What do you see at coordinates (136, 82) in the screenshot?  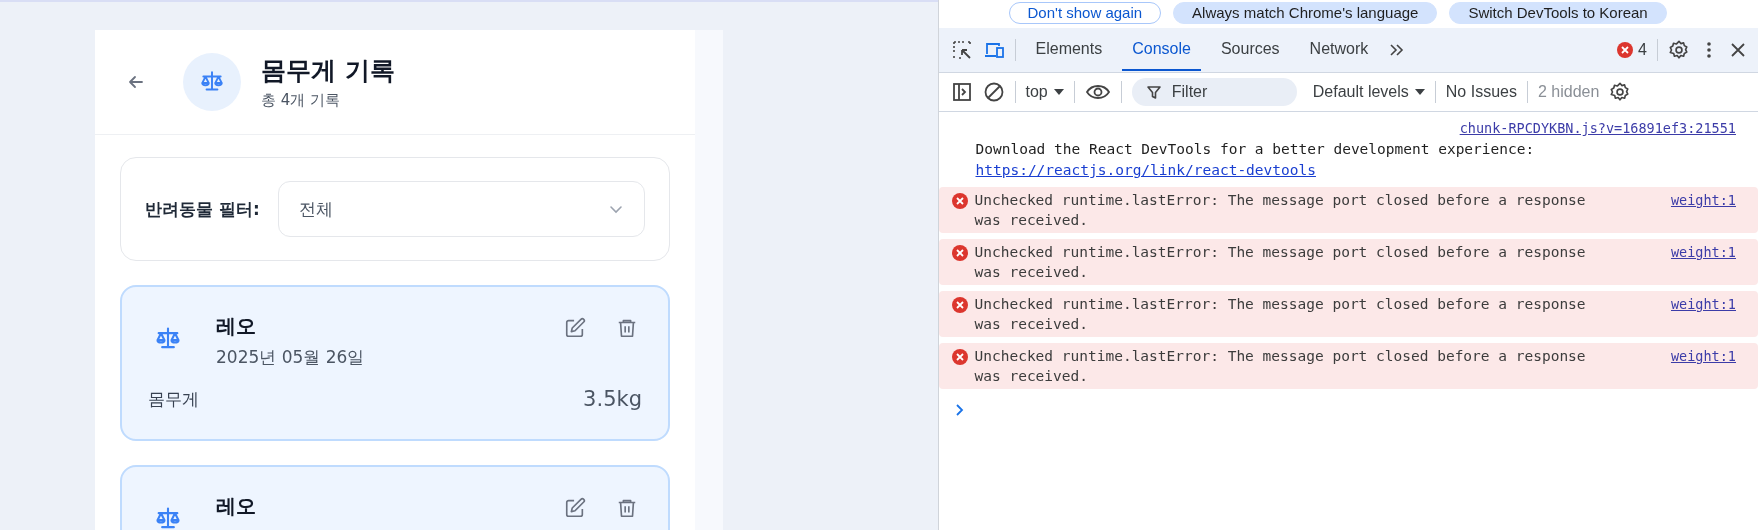 I see `back-arrow-icon` at bounding box center [136, 82].